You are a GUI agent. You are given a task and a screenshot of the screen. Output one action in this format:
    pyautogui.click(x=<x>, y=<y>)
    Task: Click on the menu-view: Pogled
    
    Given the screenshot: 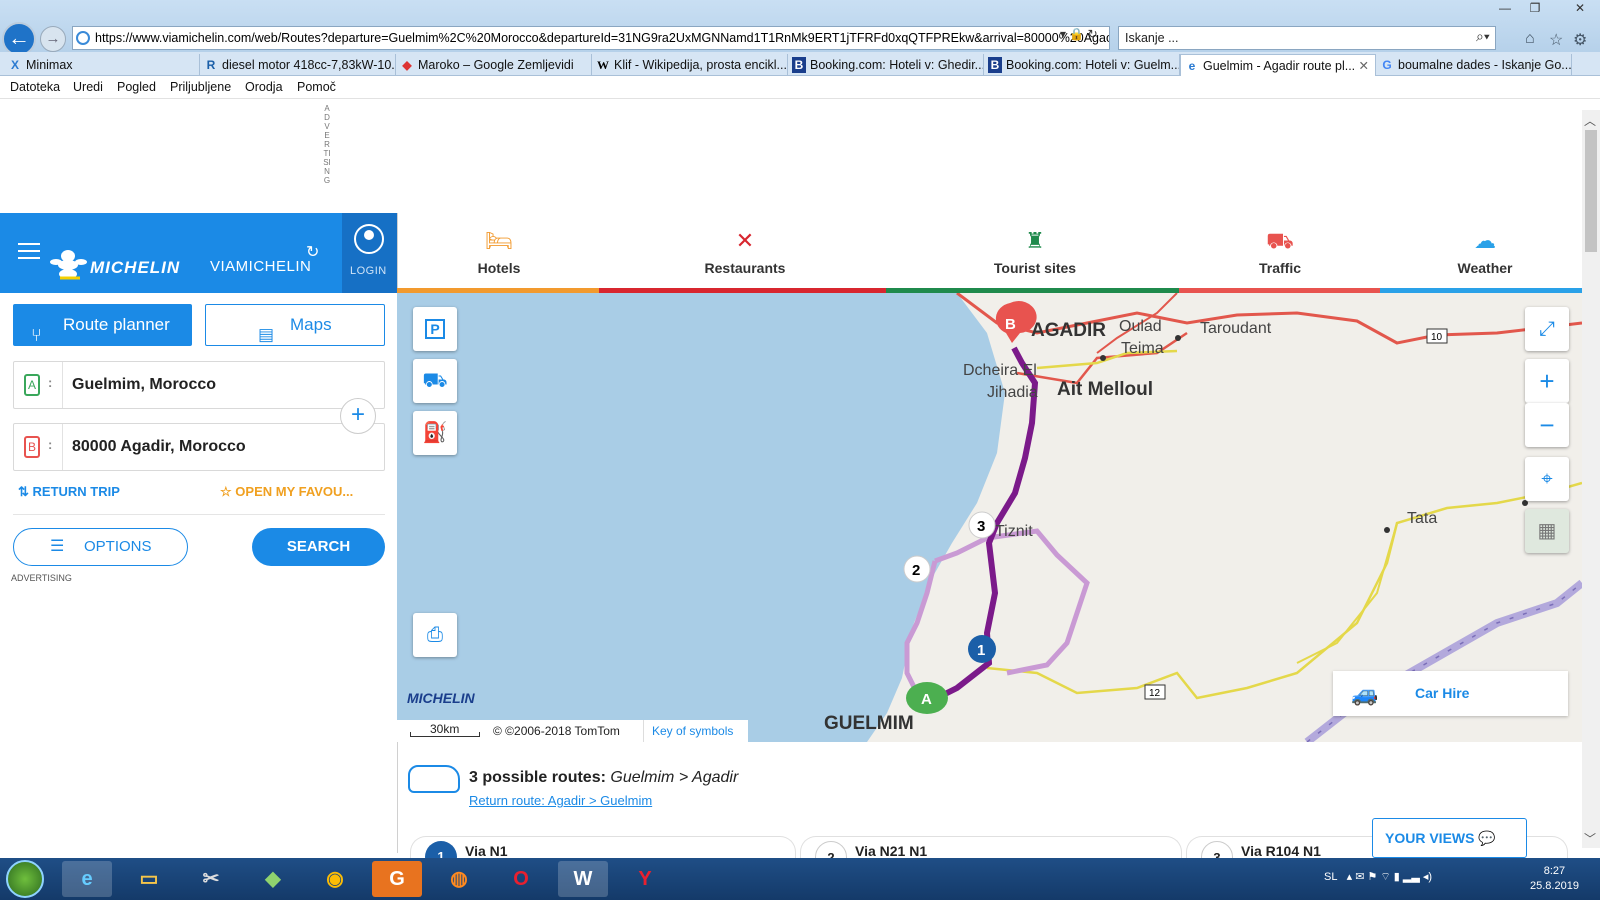 What is the action you would take?
    pyautogui.click(x=136, y=87)
    